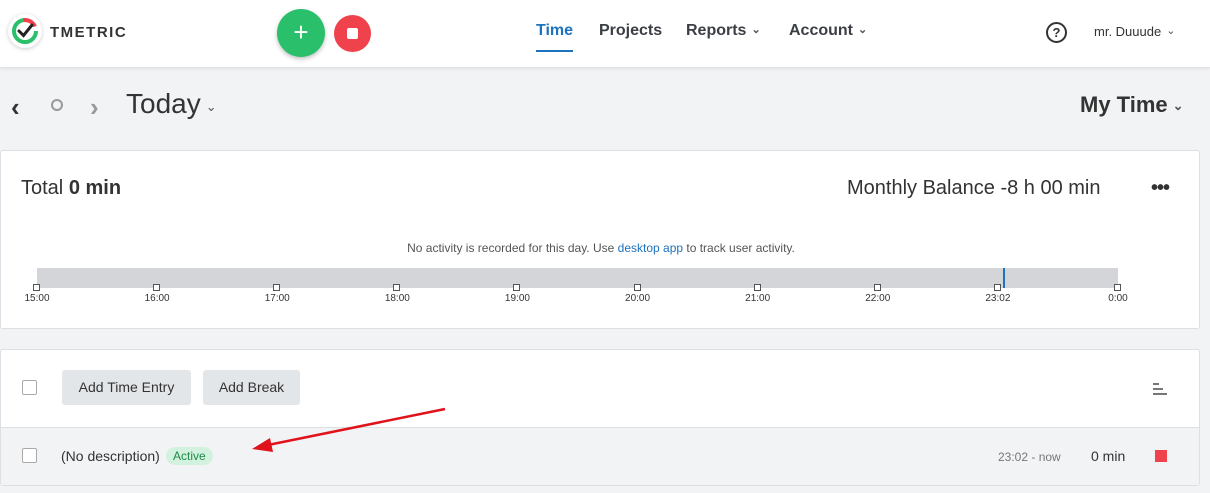 This screenshot has width=1210, height=493. What do you see at coordinates (1160, 389) in the screenshot?
I see `sort-icon` at bounding box center [1160, 389].